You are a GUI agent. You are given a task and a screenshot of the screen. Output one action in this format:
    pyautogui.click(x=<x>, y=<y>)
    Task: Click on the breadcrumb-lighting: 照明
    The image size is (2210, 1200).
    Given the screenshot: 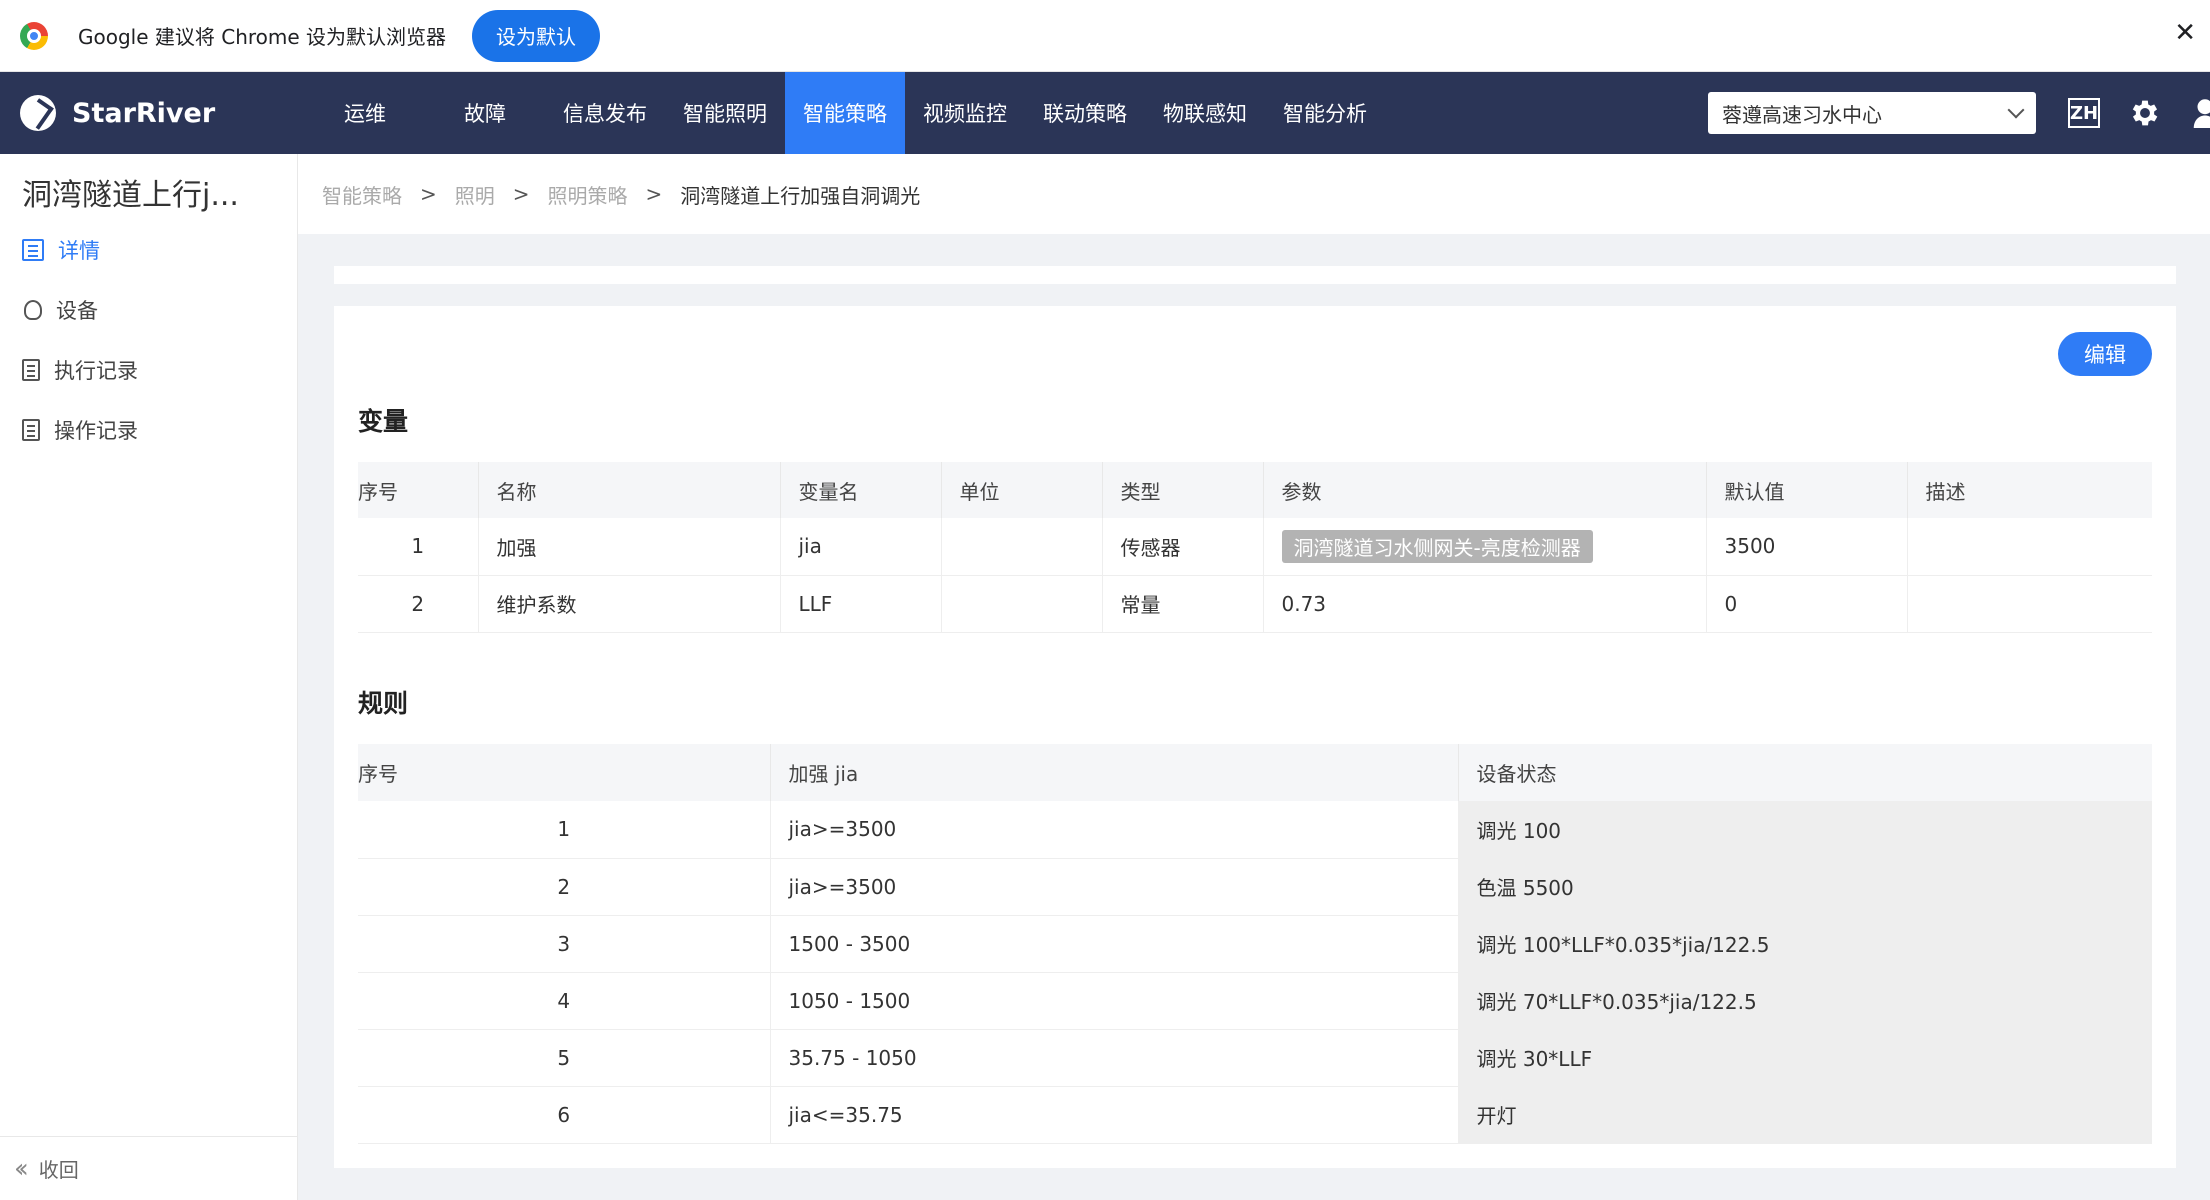 What is the action you would take?
    pyautogui.click(x=475, y=194)
    